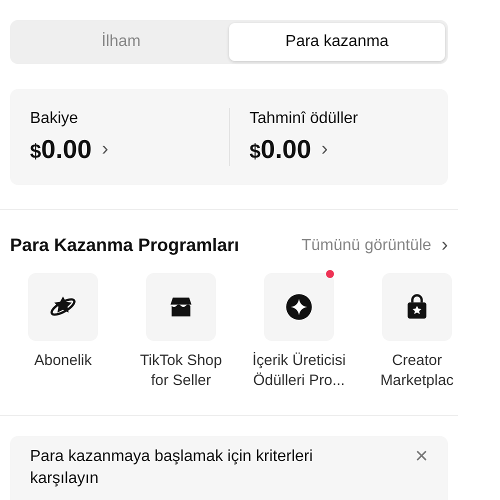 The height and width of the screenshot is (500, 500). Describe the element at coordinates (172, 468) in the screenshot. I see `banner-text: Para kazanmaya başlamak için kriterleri karşılayın` at that location.